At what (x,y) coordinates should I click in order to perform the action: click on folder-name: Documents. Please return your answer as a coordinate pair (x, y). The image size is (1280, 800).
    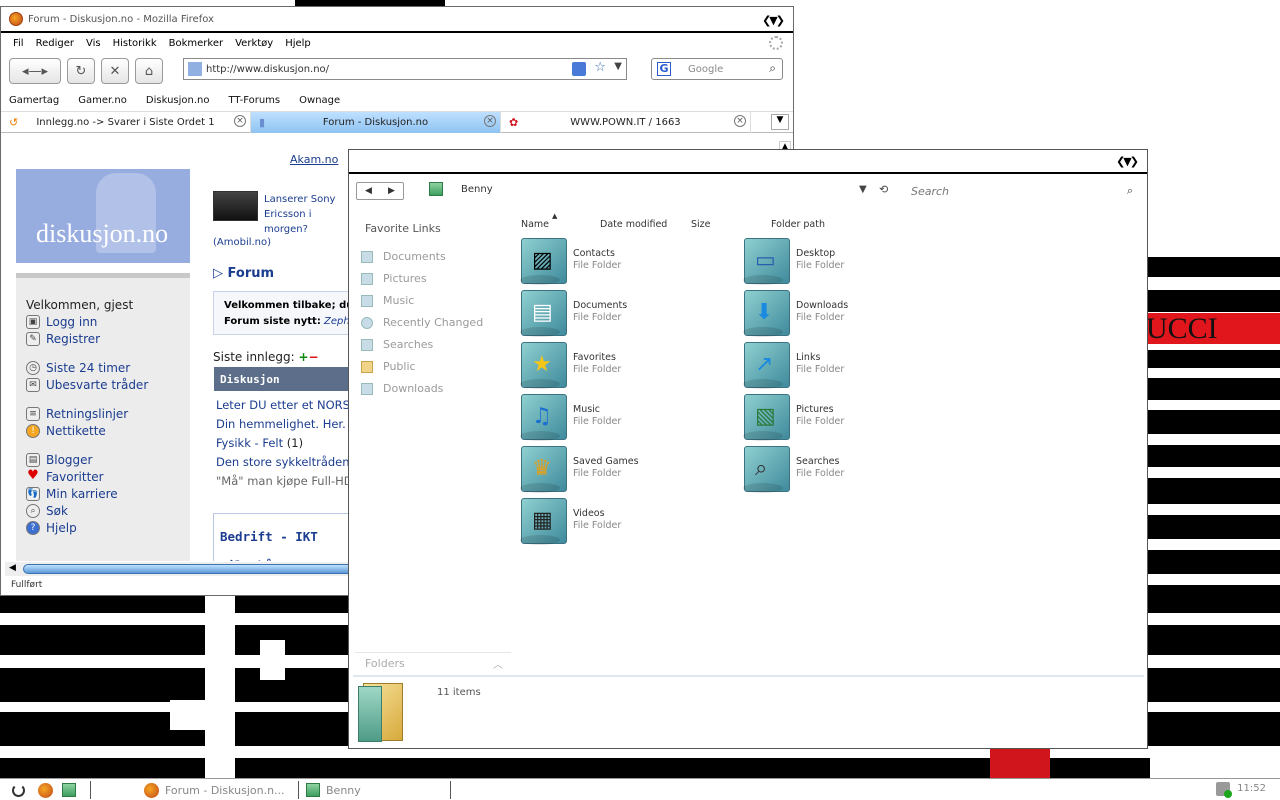
    Looking at the image, I should click on (600, 305).